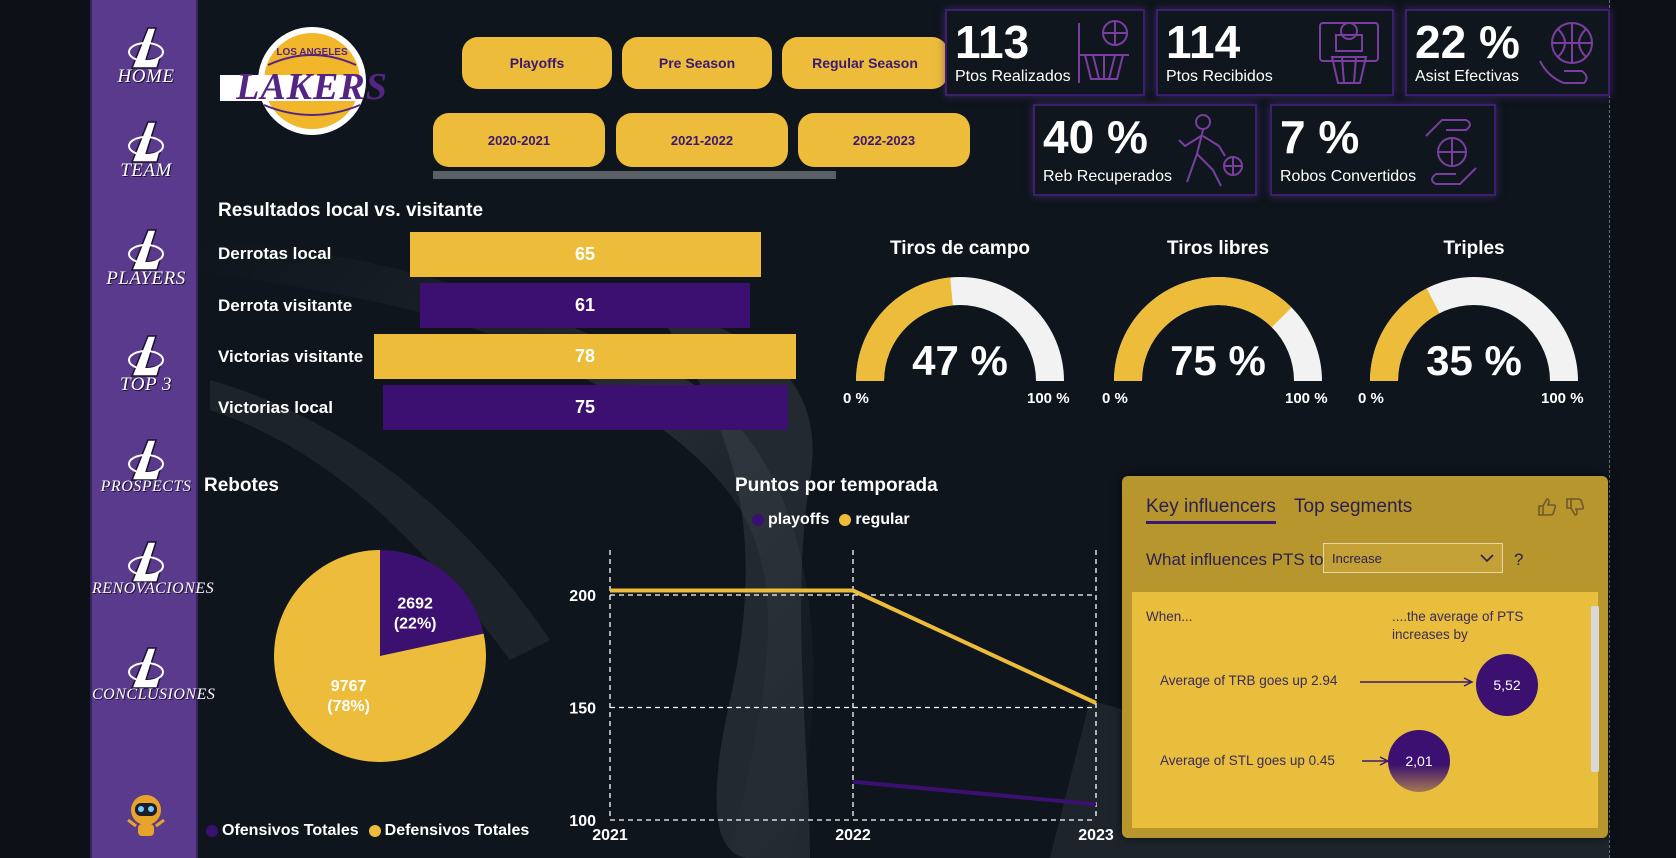 This screenshot has width=1676, height=858. I want to click on rebotes-legend: Ofensivos Totales Defensivos Totales, so click(367, 831).